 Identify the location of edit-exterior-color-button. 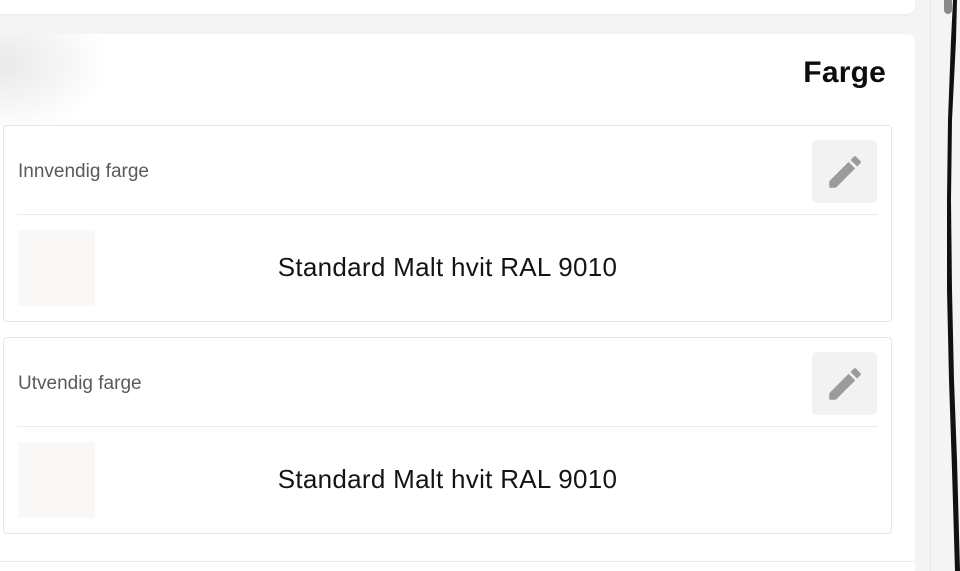
(844, 383).